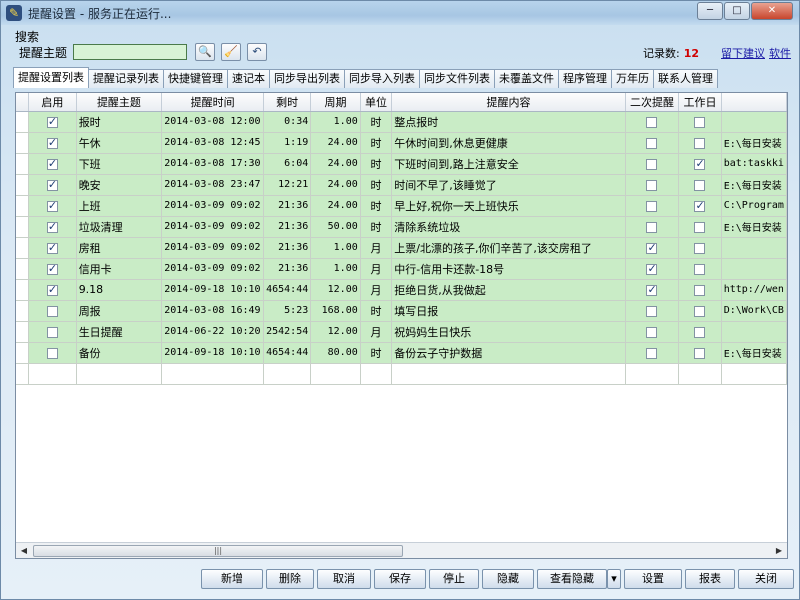  Describe the element at coordinates (335, 311) in the screenshot. I see `period-cell: 168.00` at that location.